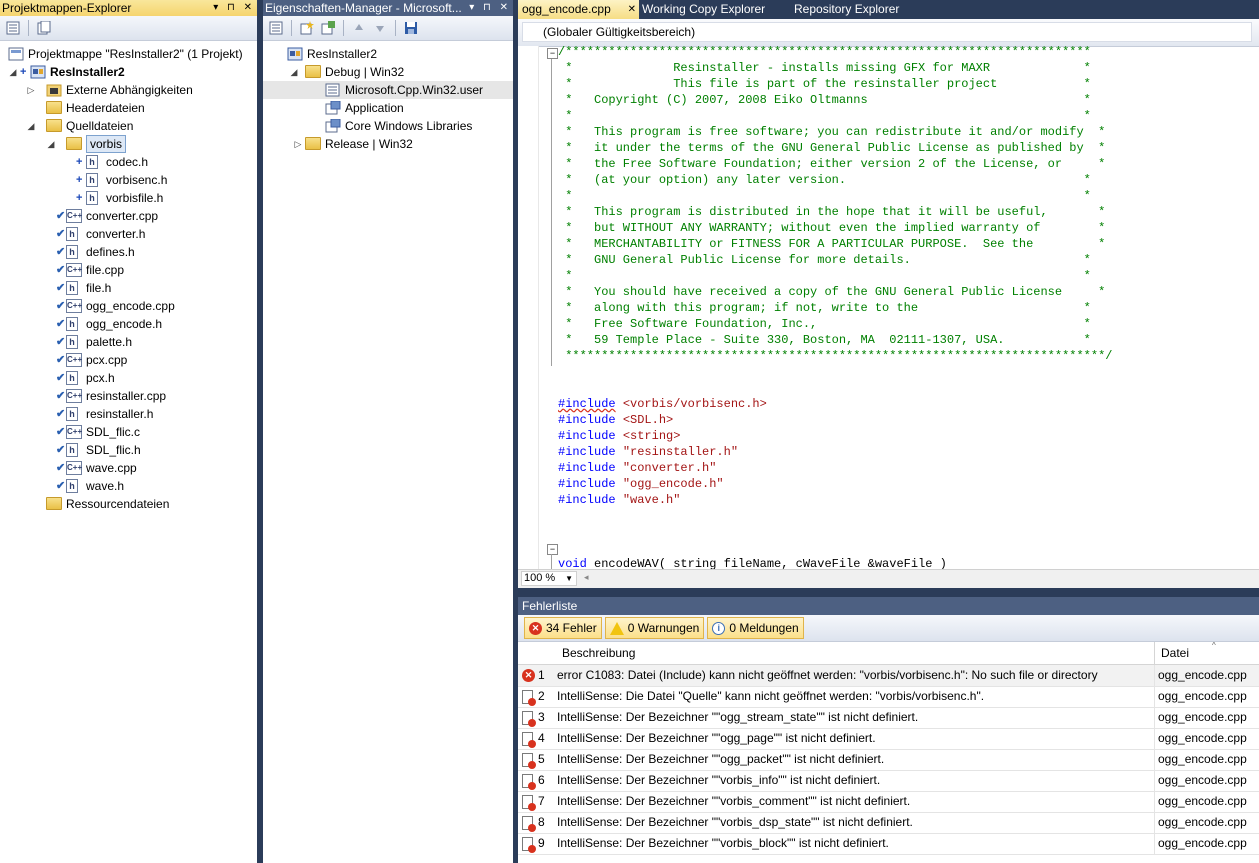  I want to click on file-node: ✔ C++ ogg_encode.cpp, so click(128, 306).